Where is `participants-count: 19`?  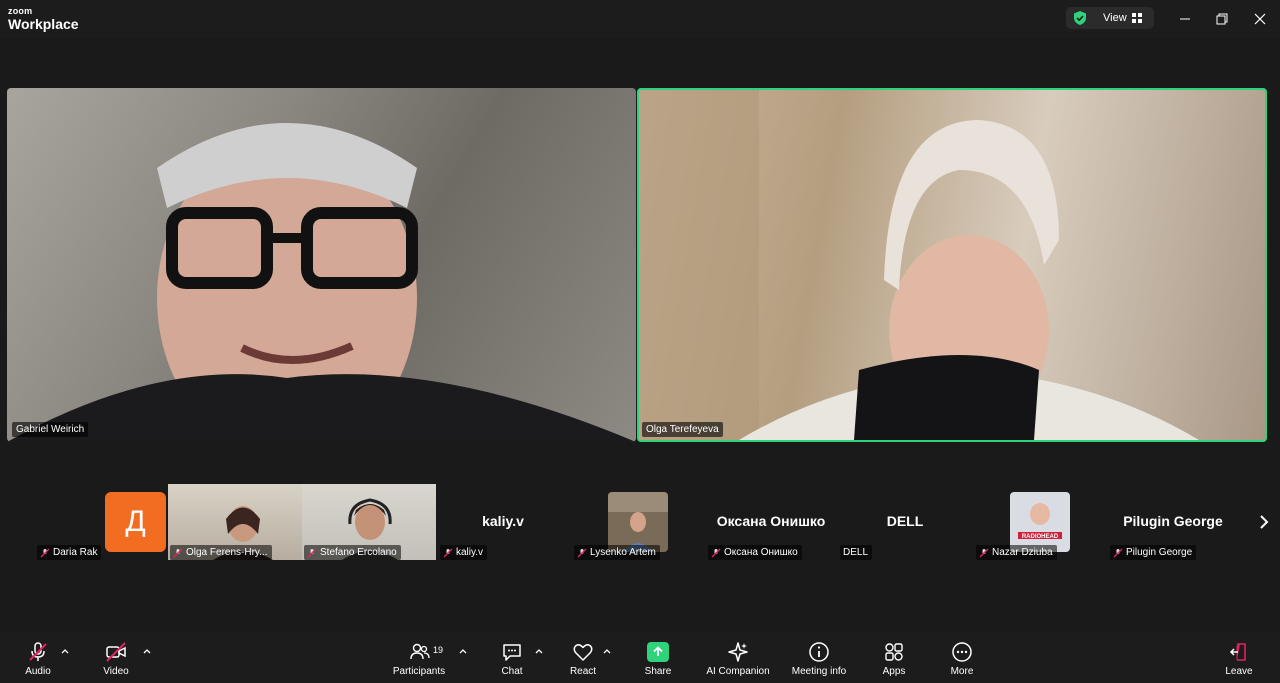
participants-count: 19 is located at coordinates (438, 650).